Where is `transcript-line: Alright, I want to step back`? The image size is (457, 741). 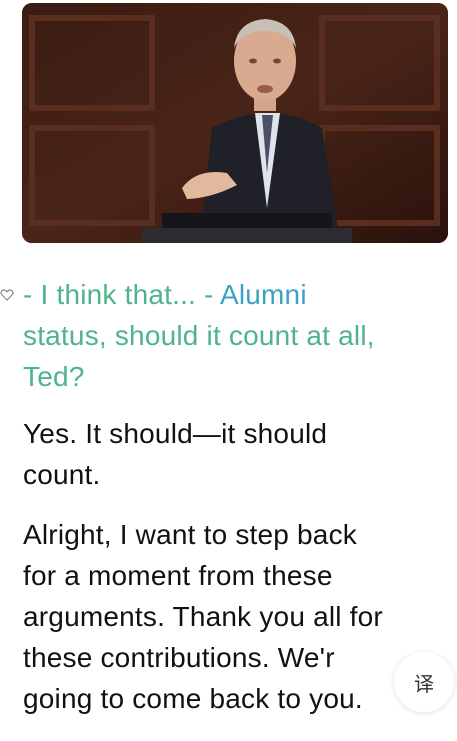
transcript-line: Alright, I want to step back is located at coordinates (190, 534).